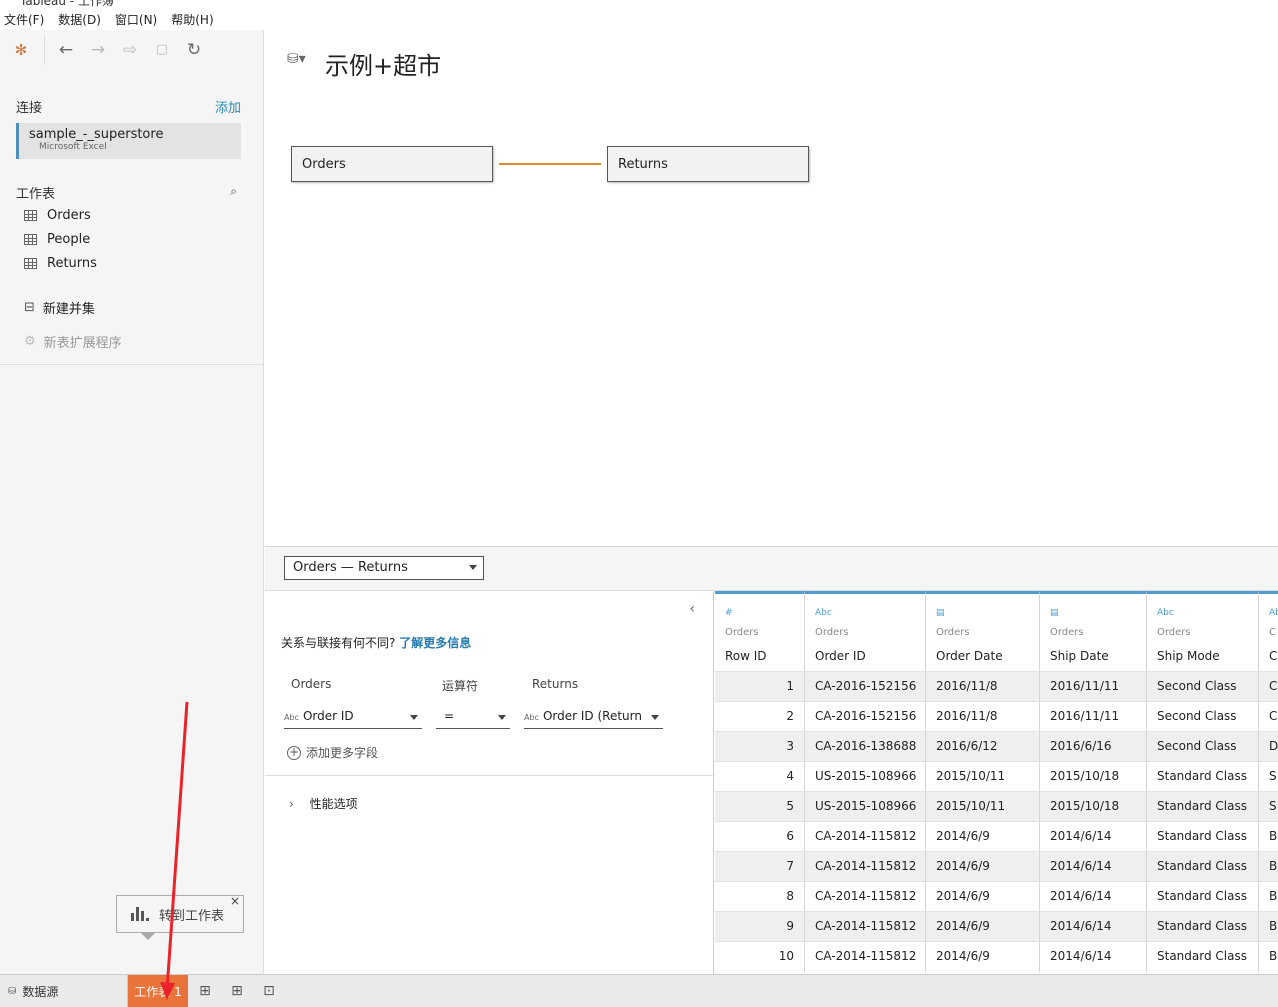 This screenshot has width=1278, height=1007. I want to click on calendar-icon: ▤, so click(940, 613).